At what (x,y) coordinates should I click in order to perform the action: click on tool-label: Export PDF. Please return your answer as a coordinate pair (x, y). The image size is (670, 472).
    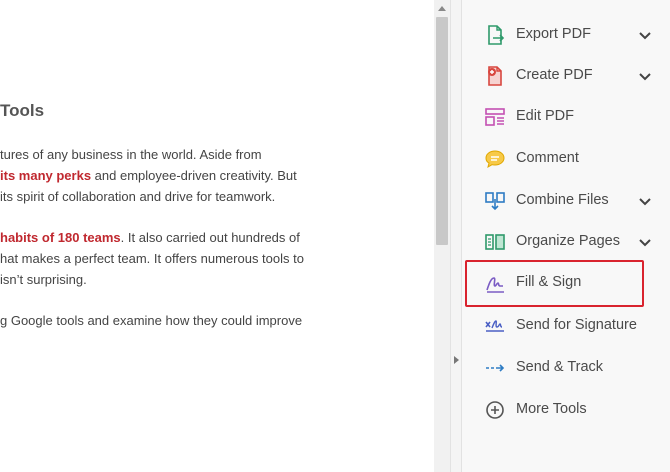
    Looking at the image, I should click on (553, 34).